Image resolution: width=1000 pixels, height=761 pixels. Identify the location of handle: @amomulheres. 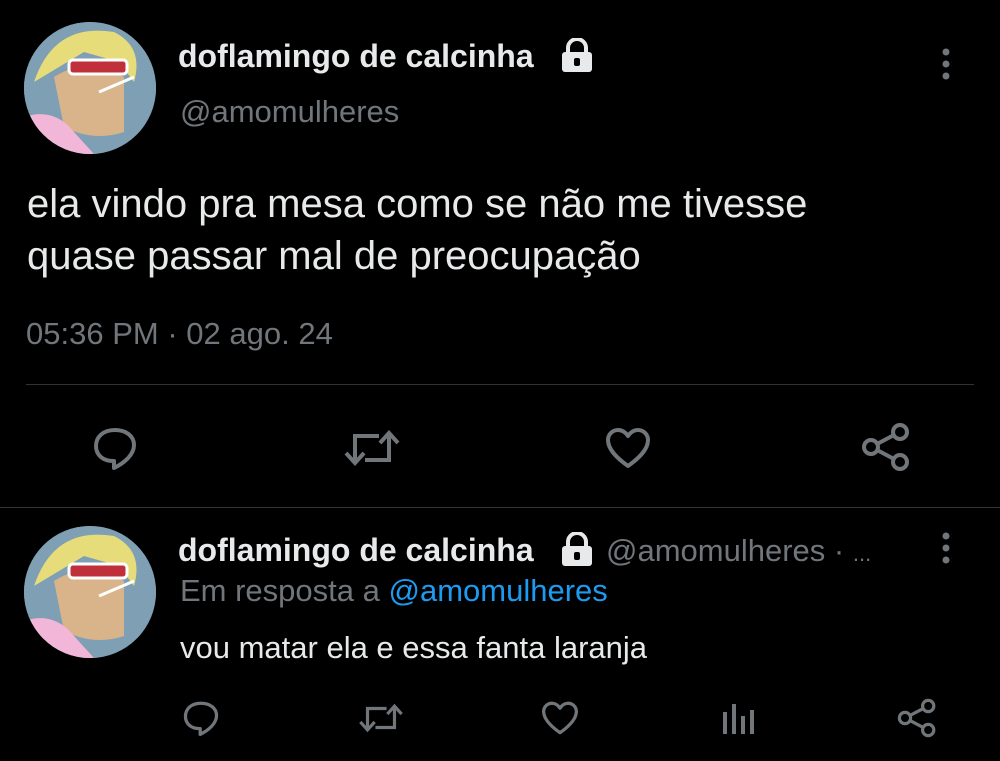
(289, 112).